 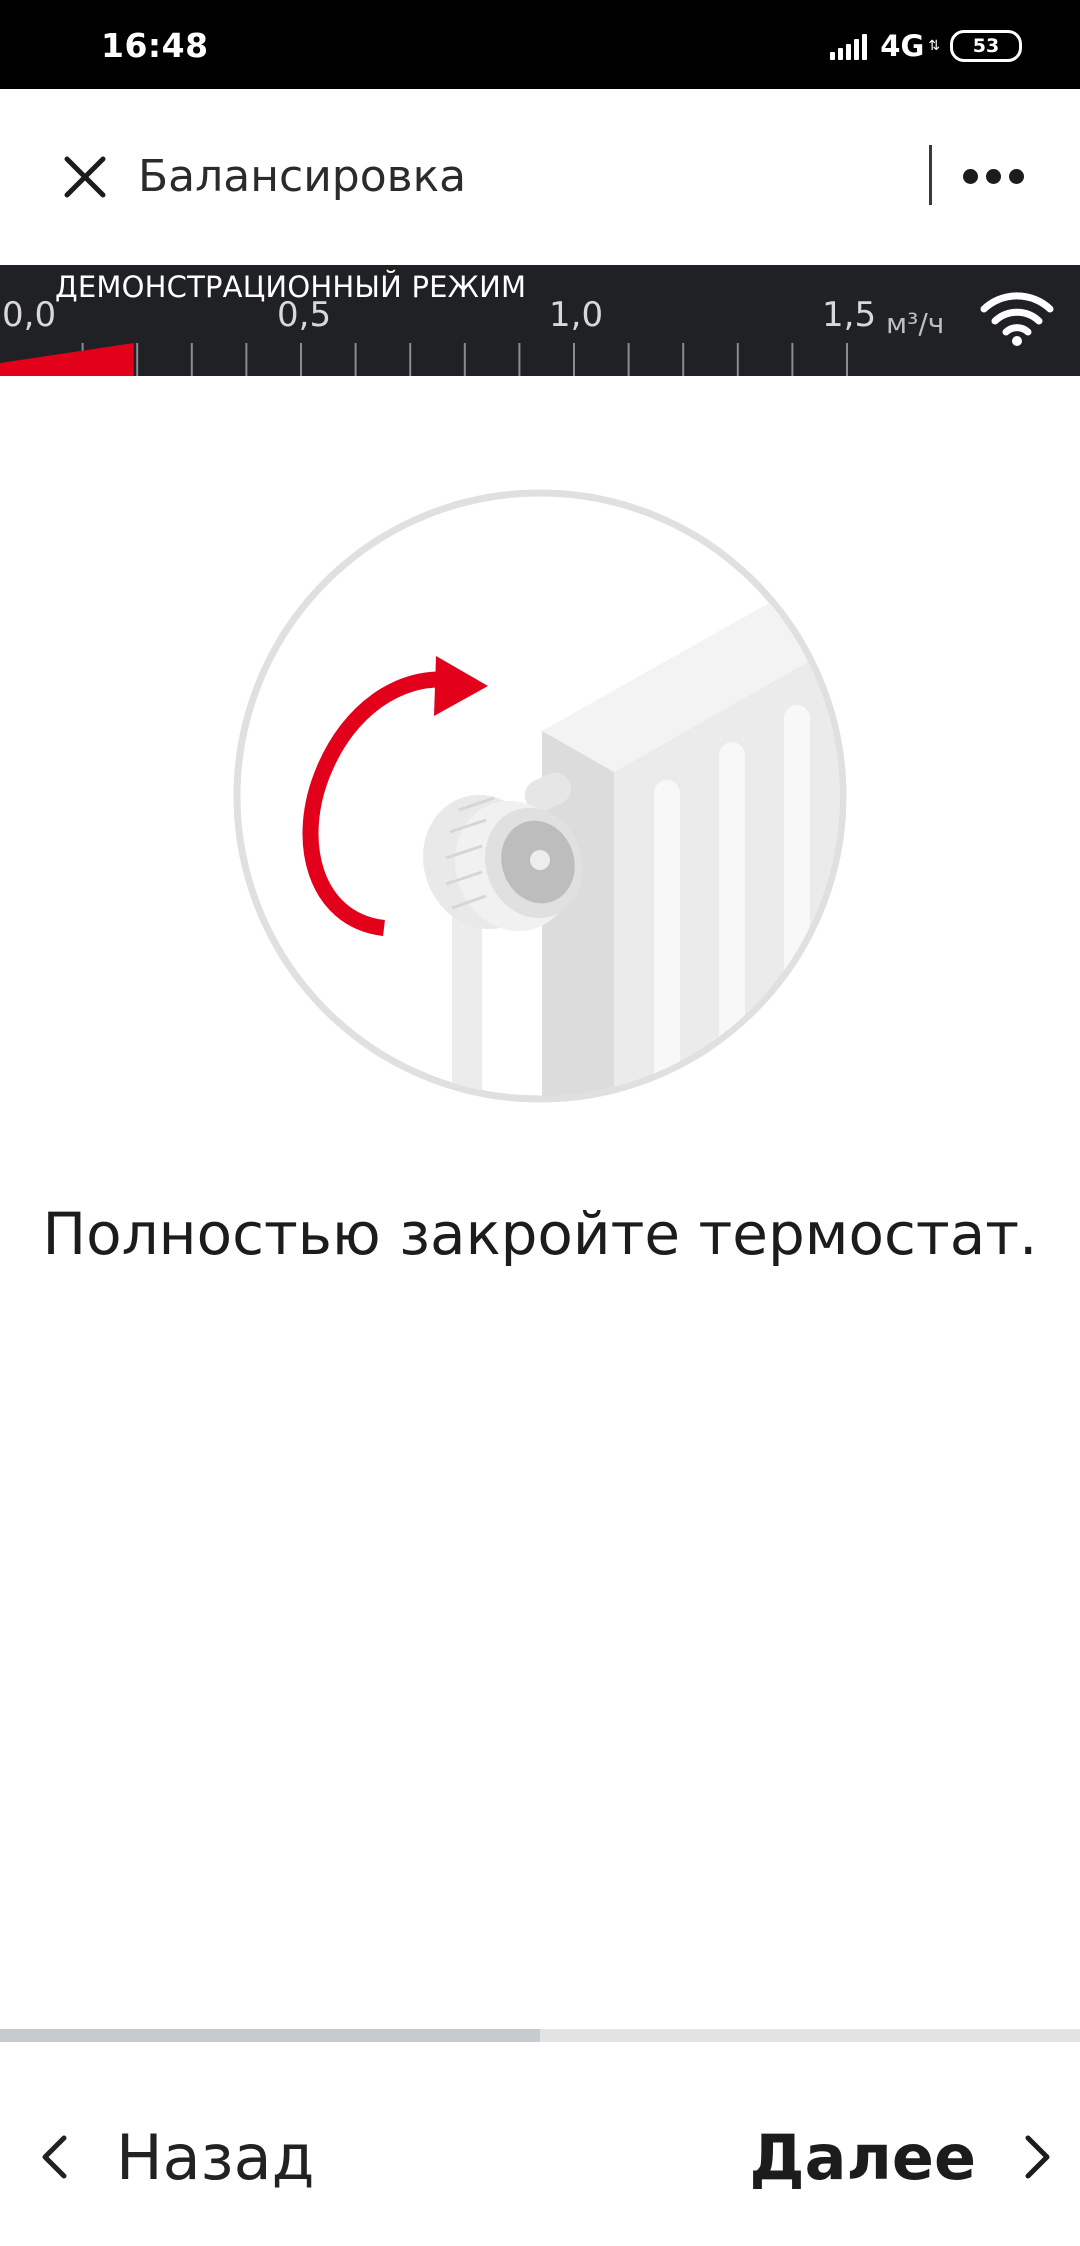 I want to click on back-label: Назад, so click(x=215, y=2157).